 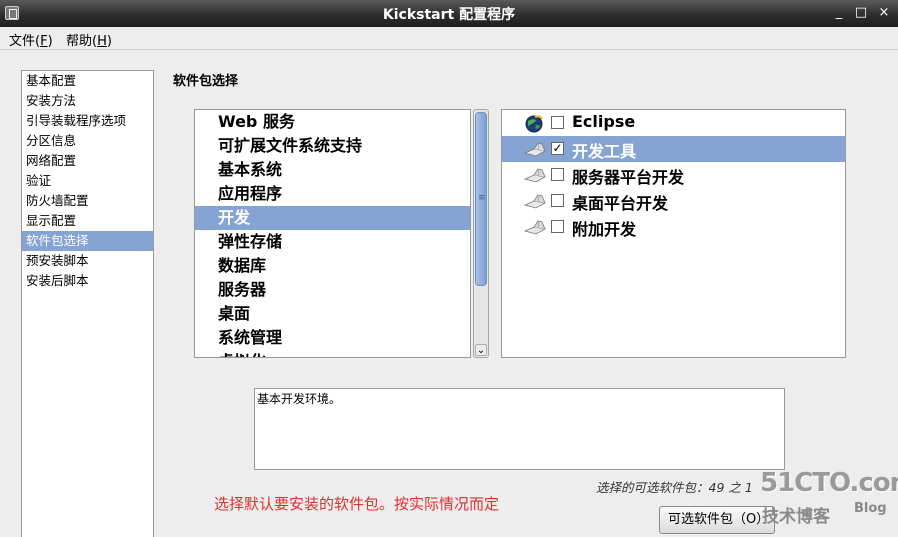 What do you see at coordinates (604, 151) in the screenshot?
I see `package-label: 开发工具` at bounding box center [604, 151].